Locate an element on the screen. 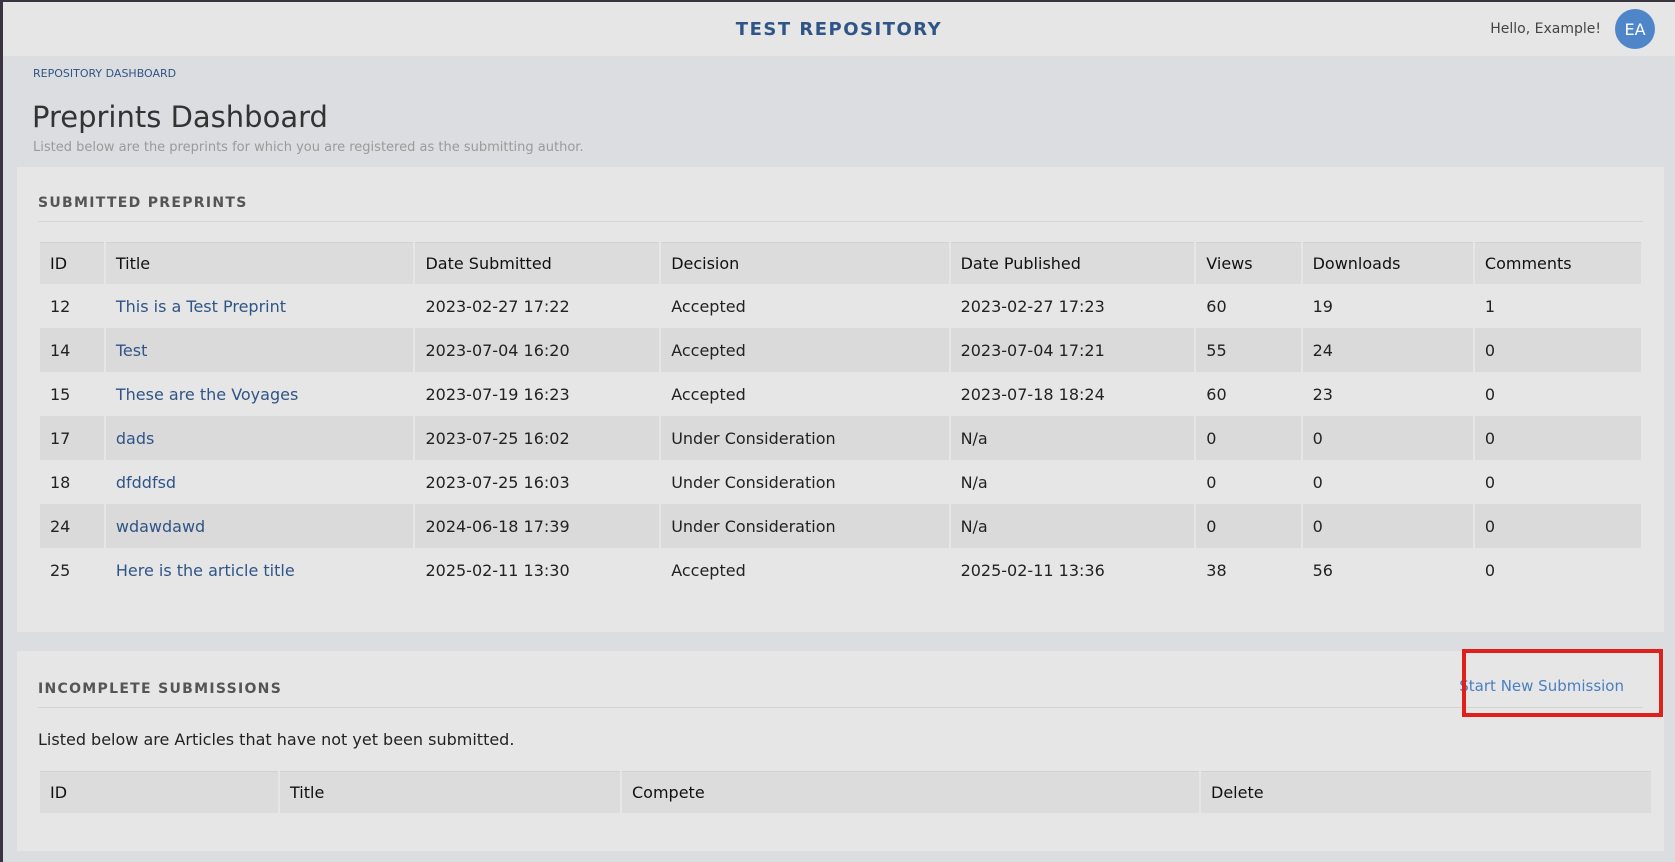  preprint-title-link: dfddfsd is located at coordinates (146, 482).